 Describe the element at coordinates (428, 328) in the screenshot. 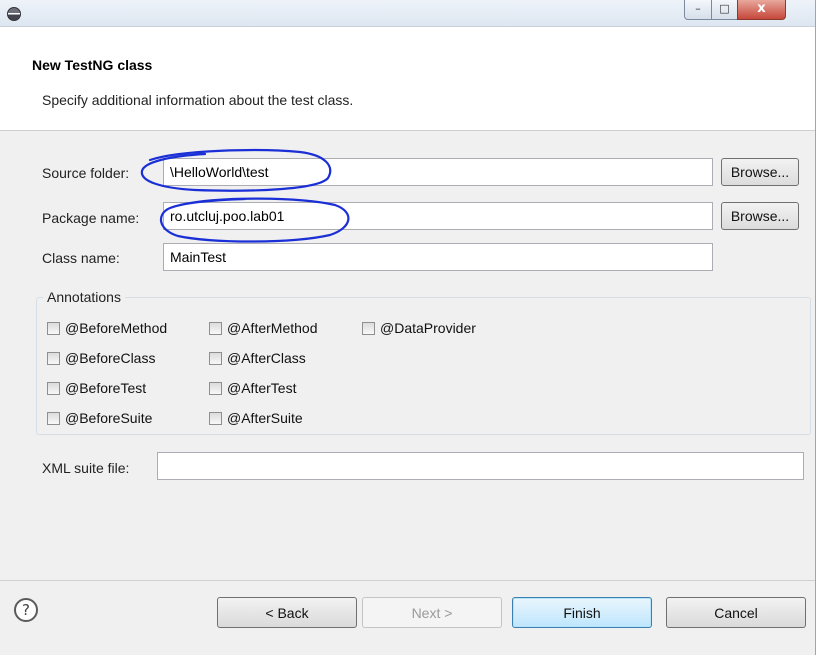

I see `checkbox-label: @DataProvider` at that location.